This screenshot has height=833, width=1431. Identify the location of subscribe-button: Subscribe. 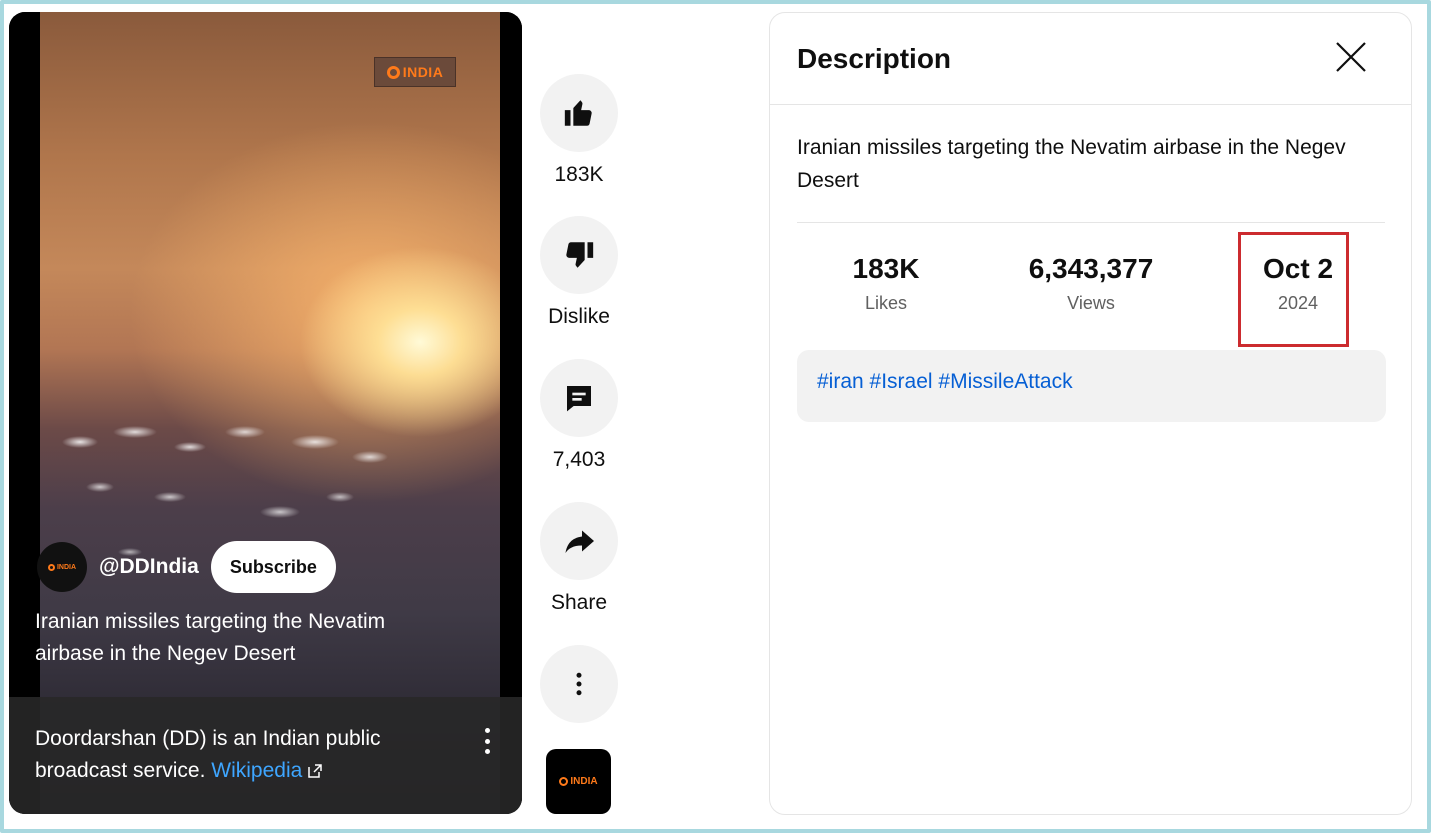
(273, 567).